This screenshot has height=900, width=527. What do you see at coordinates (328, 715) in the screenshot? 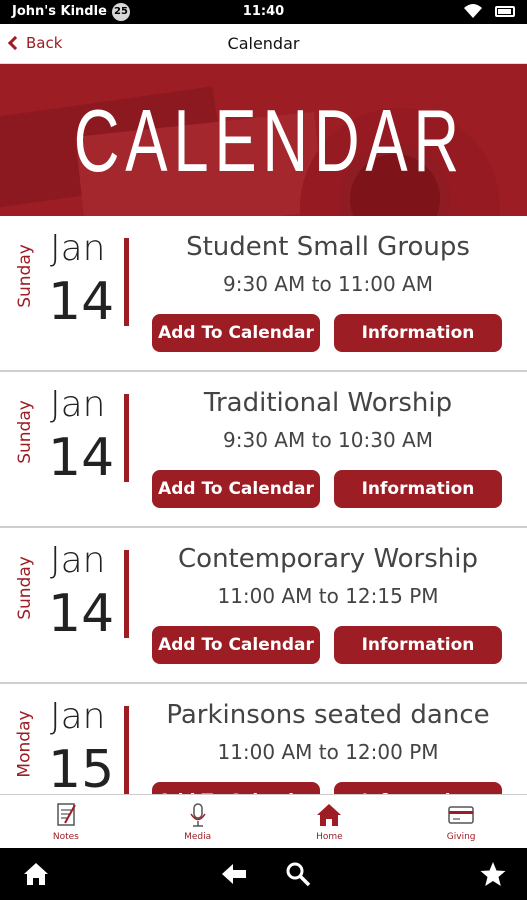
I see `event-name: Parkinsons seated dance` at bounding box center [328, 715].